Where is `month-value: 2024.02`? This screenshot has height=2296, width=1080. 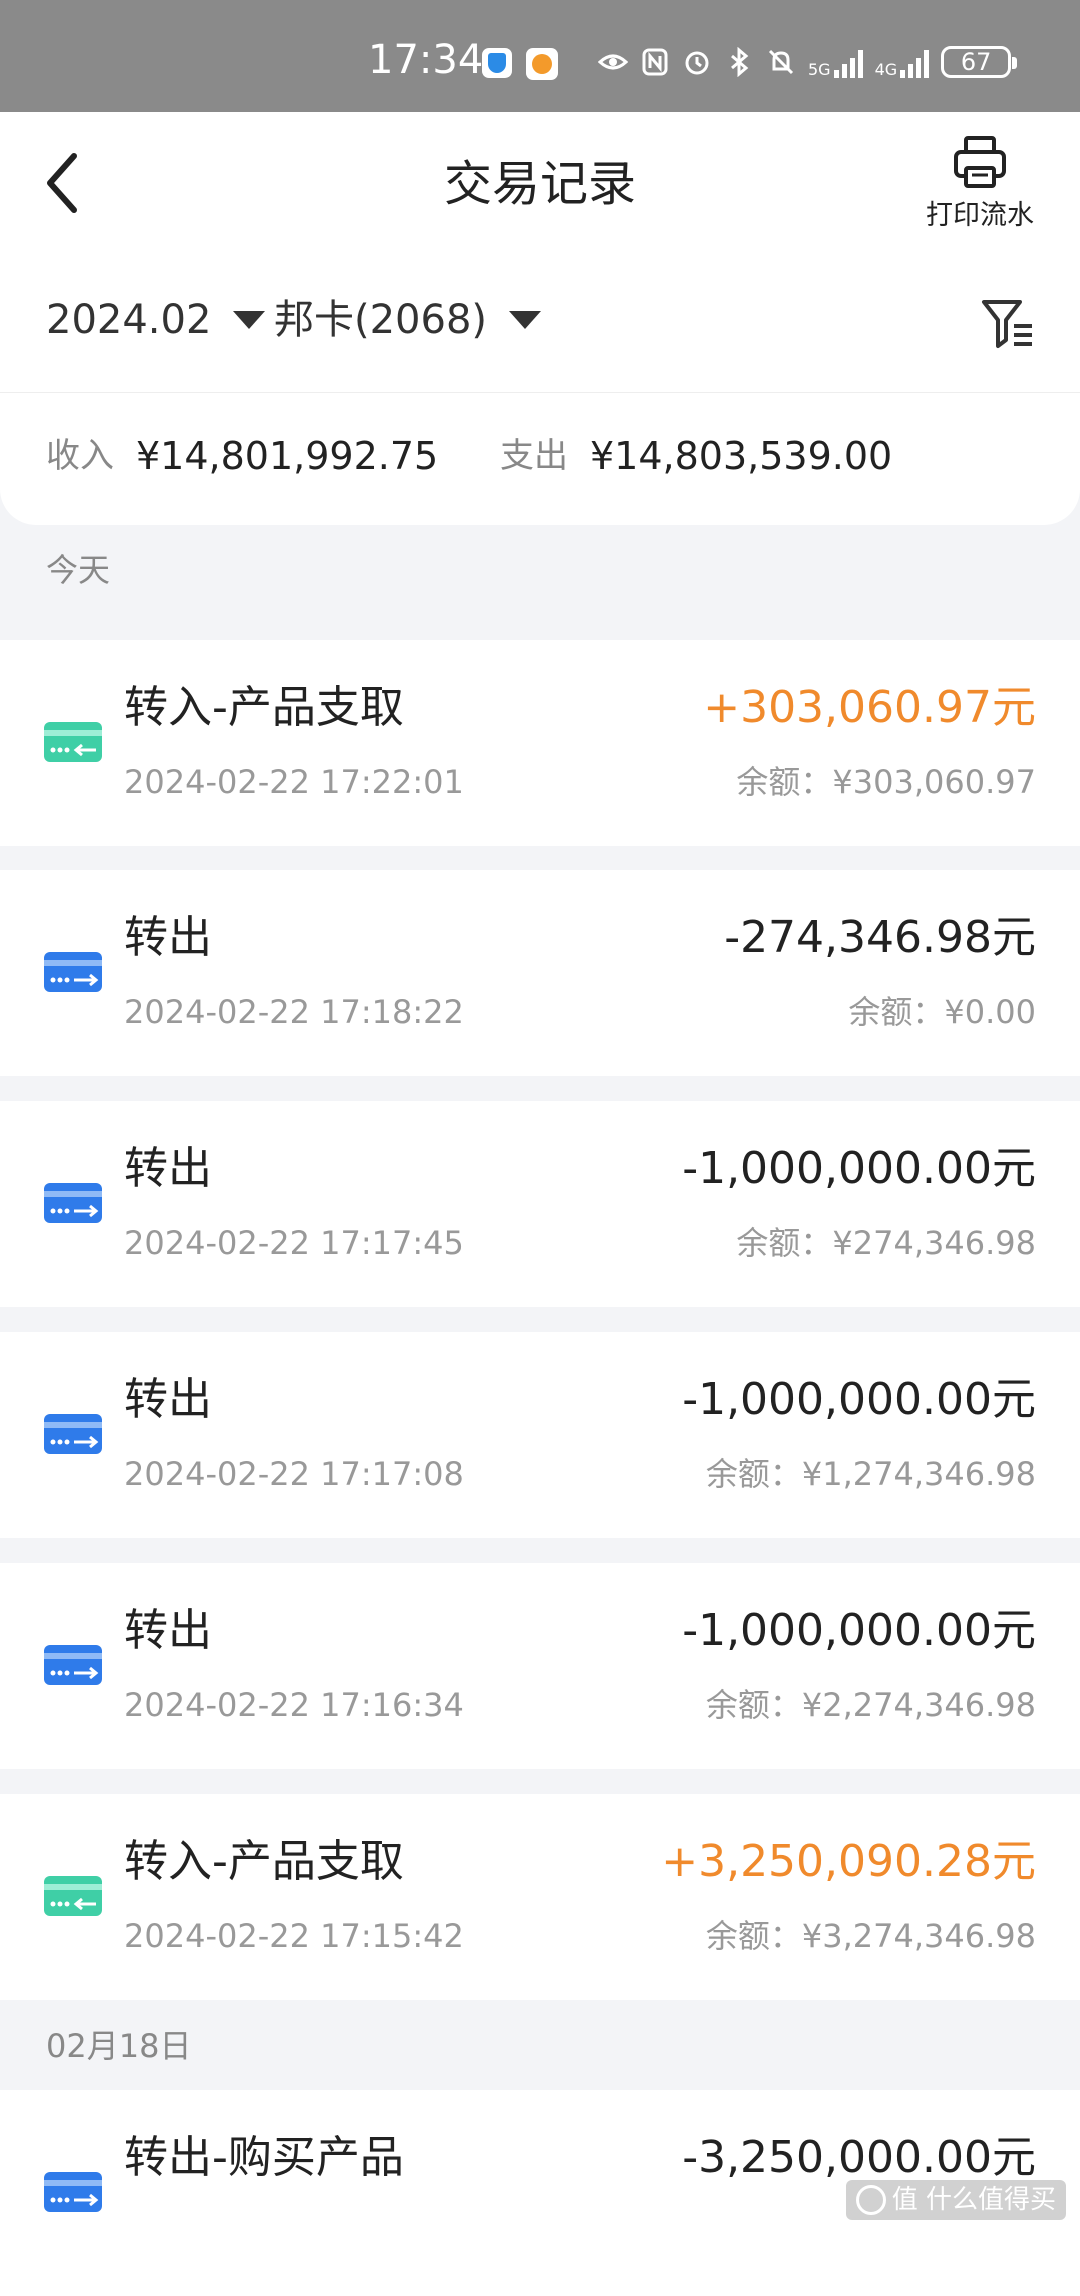
month-value: 2024.02 is located at coordinates (129, 320).